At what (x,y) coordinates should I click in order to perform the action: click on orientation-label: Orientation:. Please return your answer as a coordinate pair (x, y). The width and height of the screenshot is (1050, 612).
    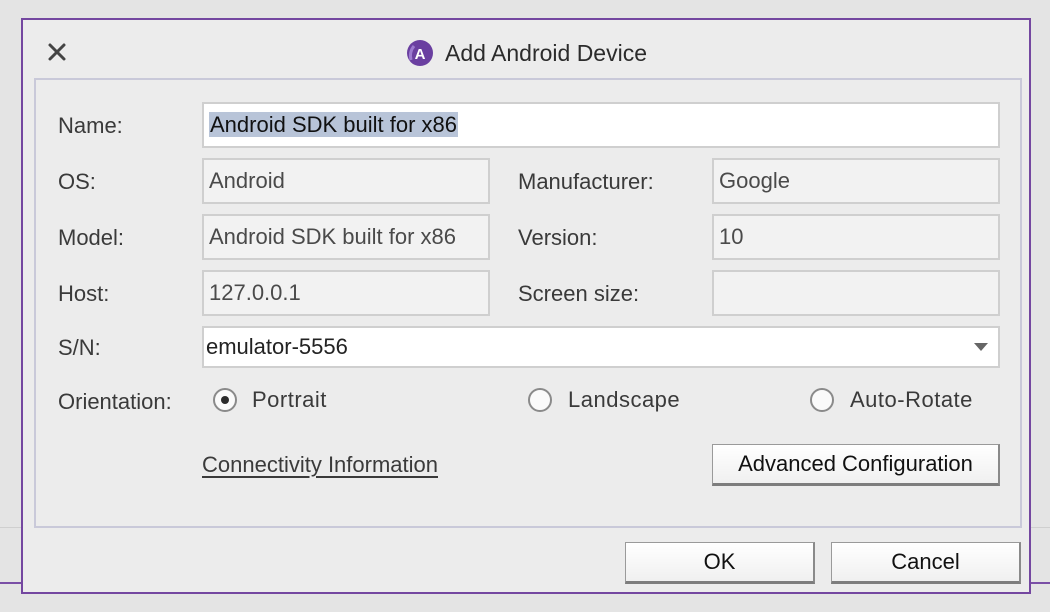
    Looking at the image, I should click on (115, 401).